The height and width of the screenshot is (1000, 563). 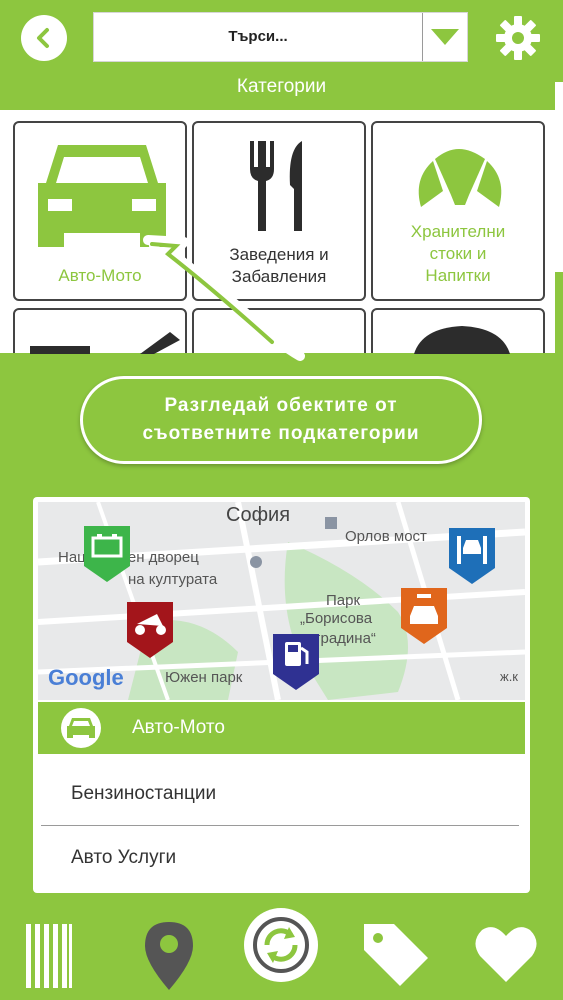 What do you see at coordinates (281, 433) in the screenshot?
I see `tooltip-line2: съответните подкатегории` at bounding box center [281, 433].